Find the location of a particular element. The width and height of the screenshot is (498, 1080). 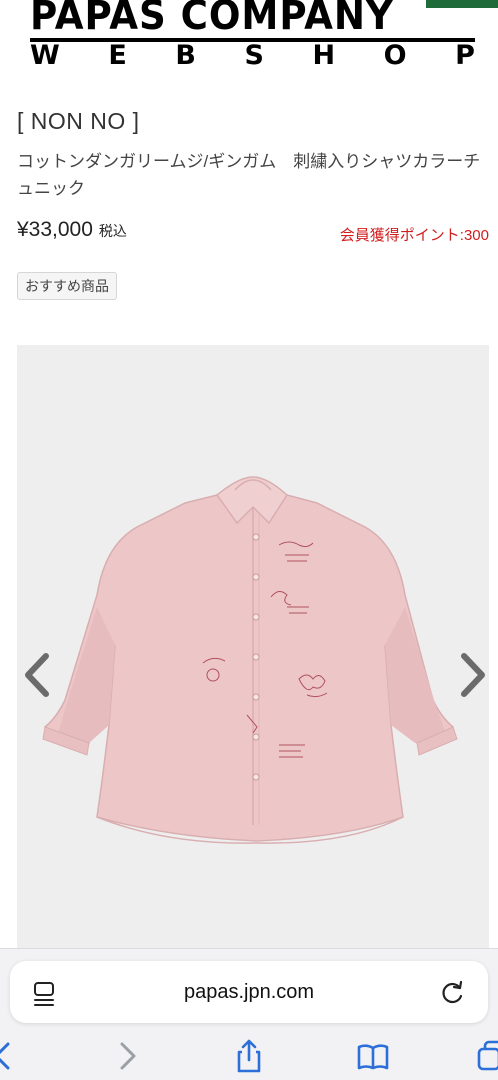

back-icon is located at coordinates (11, 1056).